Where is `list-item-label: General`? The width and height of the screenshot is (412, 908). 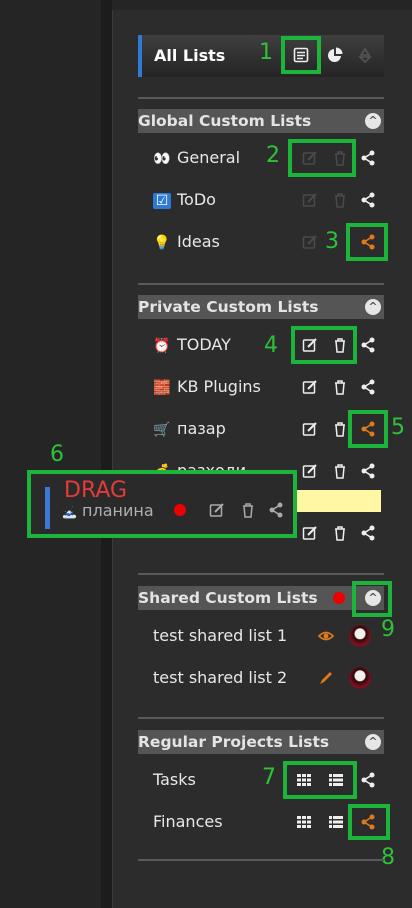
list-item-label: General is located at coordinates (209, 157).